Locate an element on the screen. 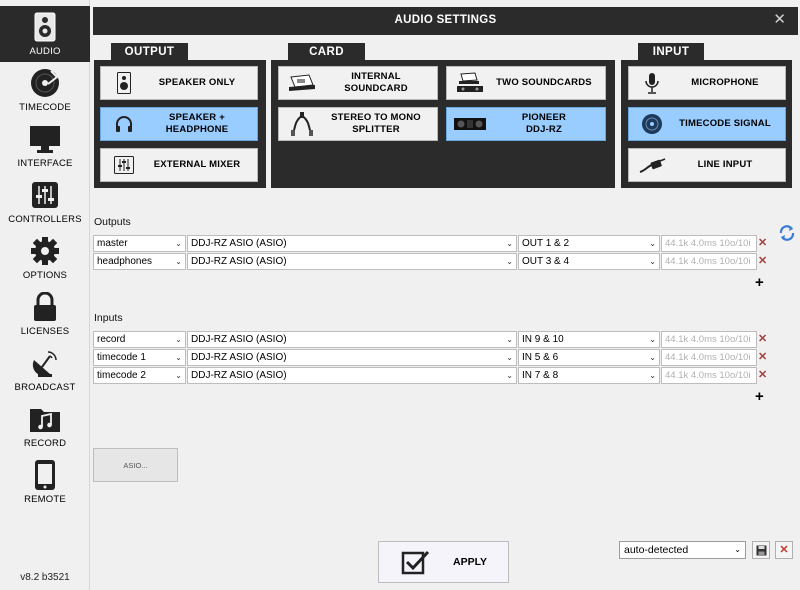 This screenshot has width=800, height=590. refresh-icon is located at coordinates (787, 233).